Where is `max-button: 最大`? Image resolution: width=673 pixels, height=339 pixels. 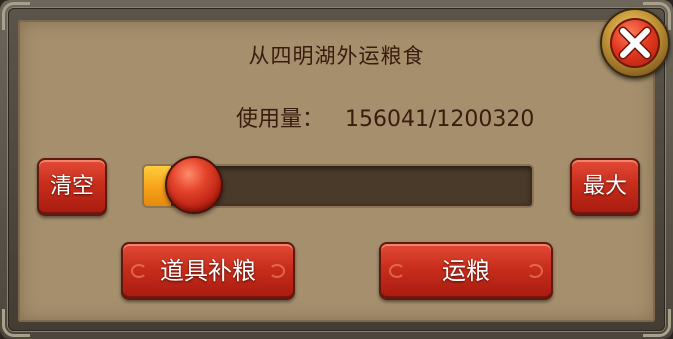 max-button: 最大 is located at coordinates (605, 187).